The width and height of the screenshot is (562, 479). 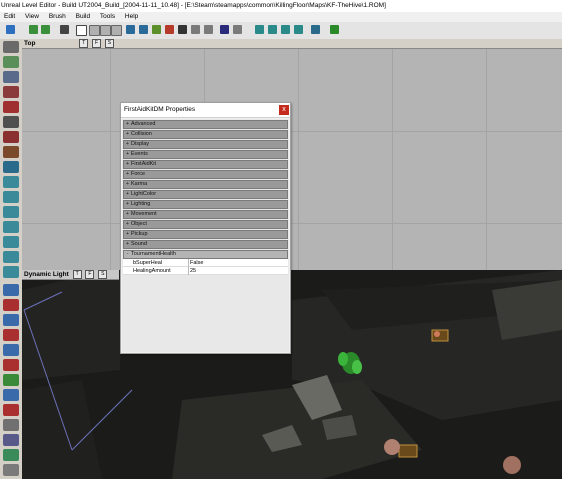 I want to click on property-row-healingamount: HealingAmount 25, so click(x=205, y=271).